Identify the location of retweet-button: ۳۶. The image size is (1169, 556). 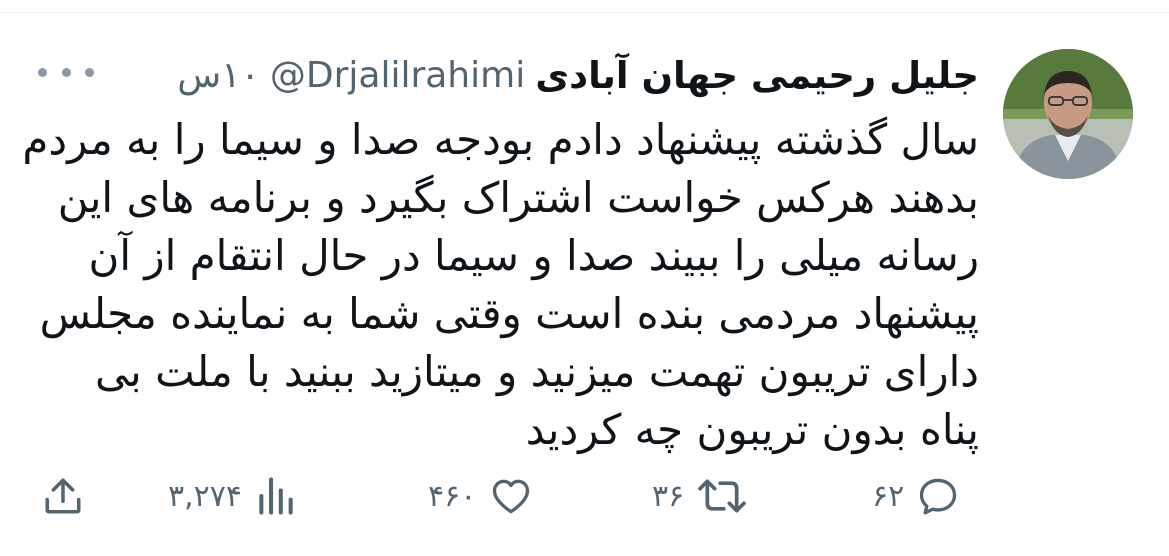
(700, 496).